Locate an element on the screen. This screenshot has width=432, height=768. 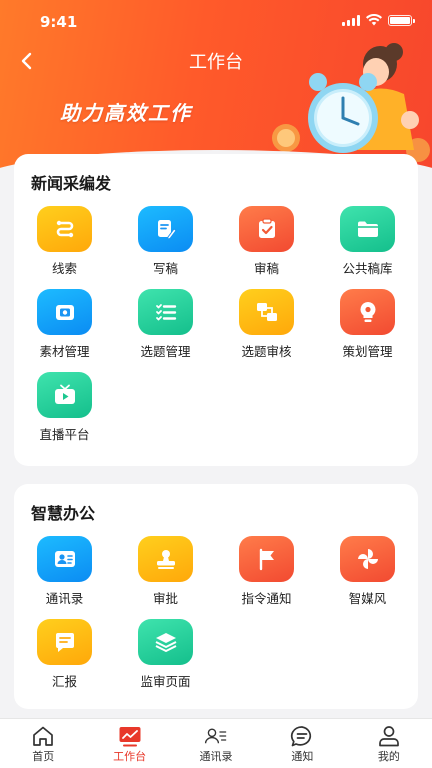
tile-label: 策划管理 is located at coordinates (367, 351).